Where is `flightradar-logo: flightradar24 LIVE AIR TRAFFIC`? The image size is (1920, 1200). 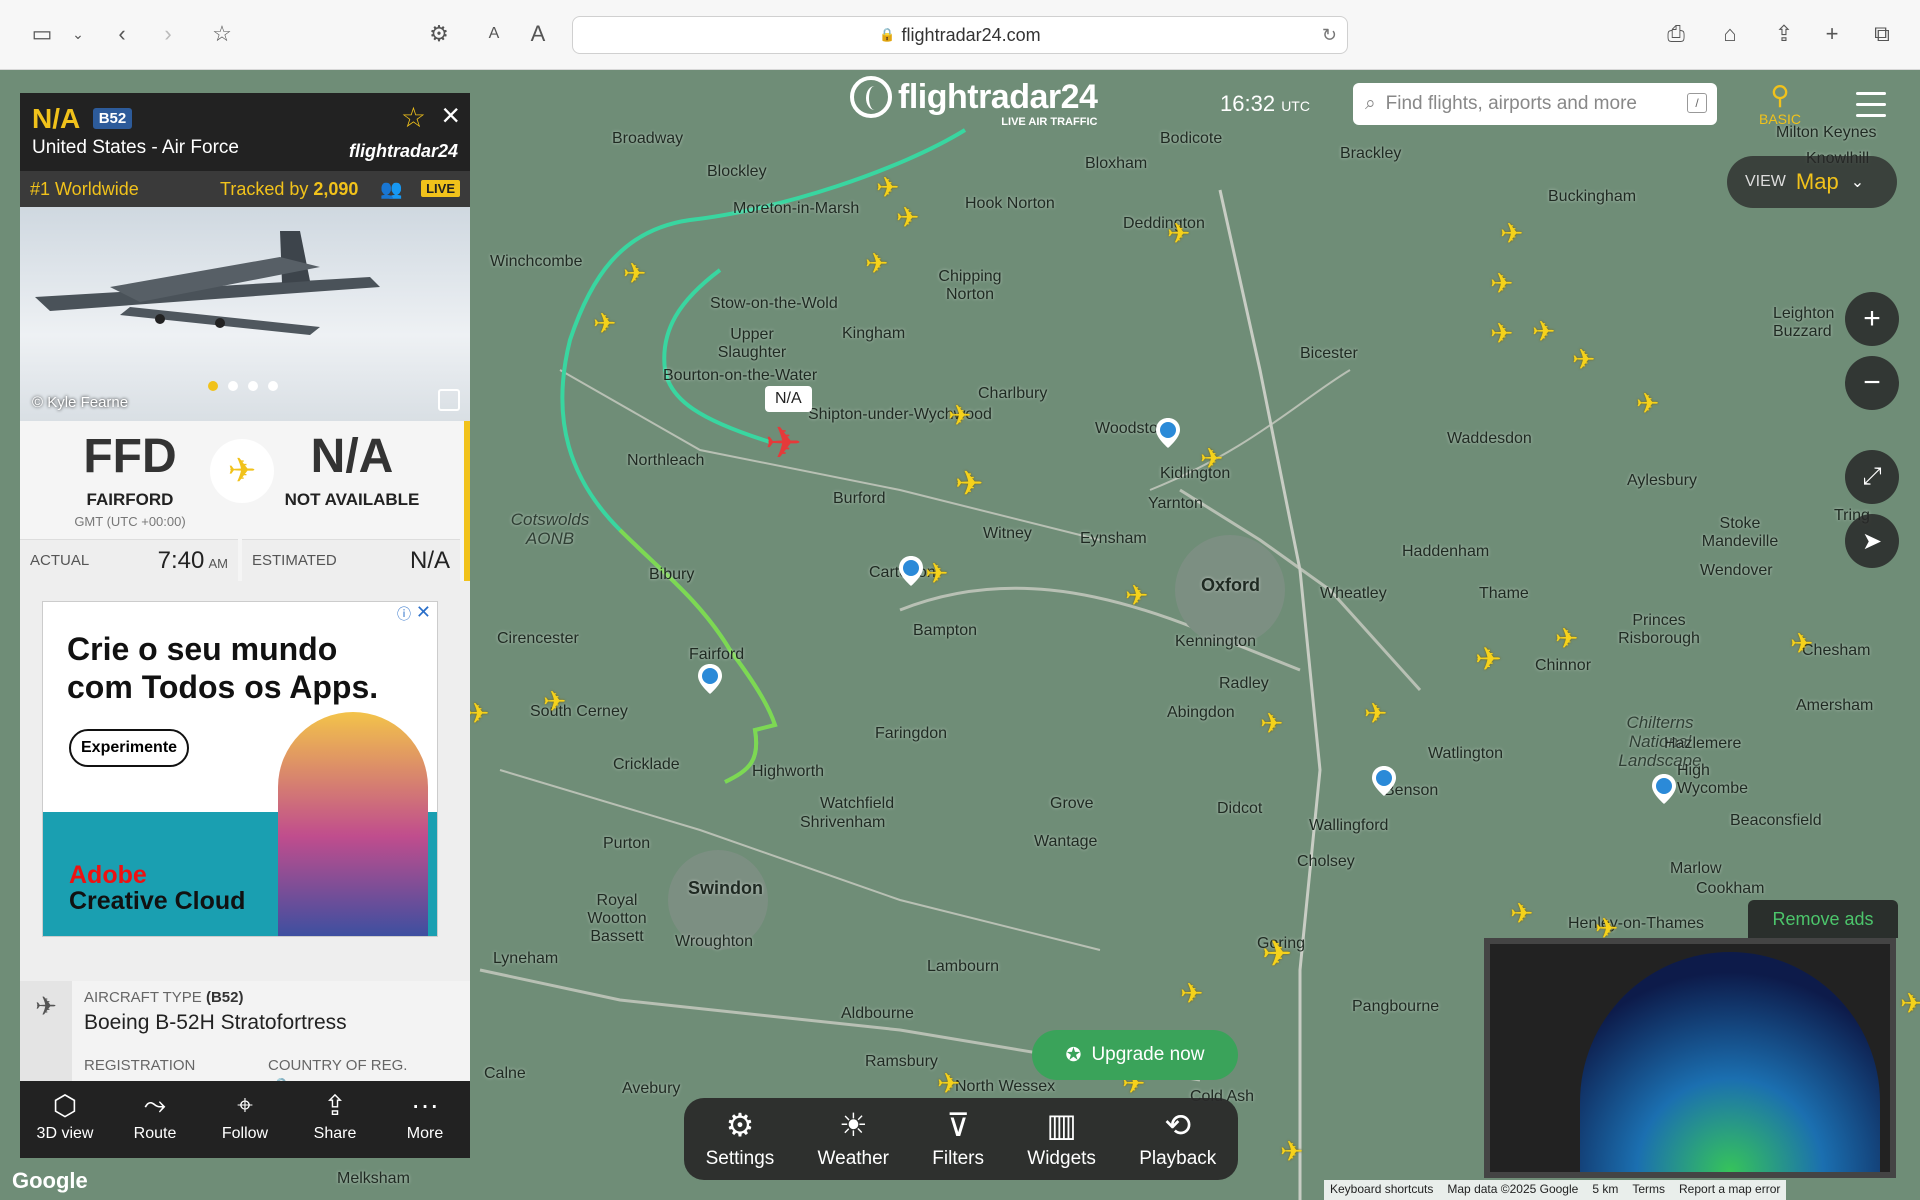 flightradar-logo: flightradar24 LIVE AIR TRAFFIC is located at coordinates (974, 102).